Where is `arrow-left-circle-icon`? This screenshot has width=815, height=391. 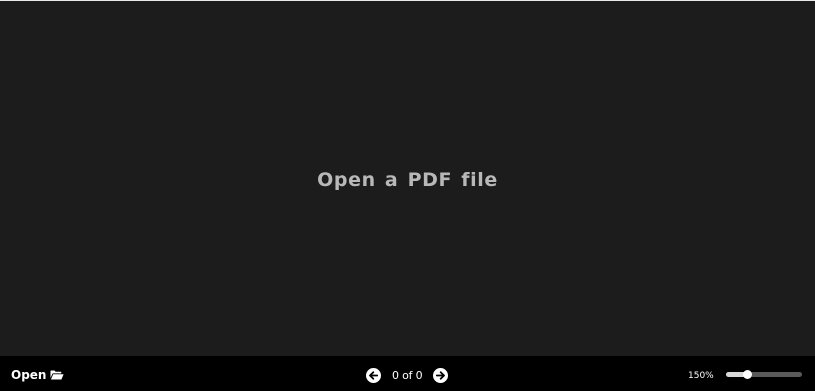 arrow-left-circle-icon is located at coordinates (373, 375).